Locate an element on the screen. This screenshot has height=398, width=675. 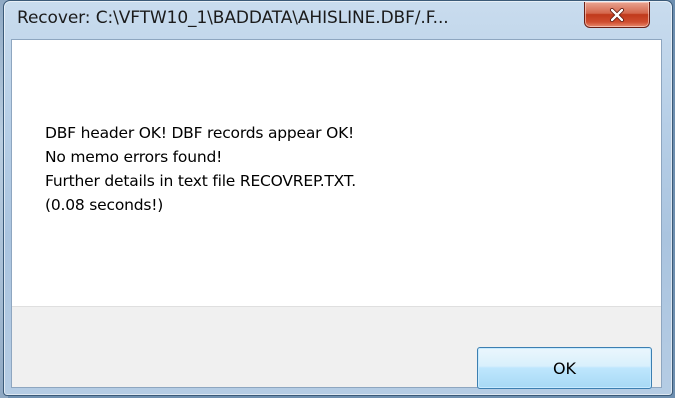
close-button is located at coordinates (617, 15).